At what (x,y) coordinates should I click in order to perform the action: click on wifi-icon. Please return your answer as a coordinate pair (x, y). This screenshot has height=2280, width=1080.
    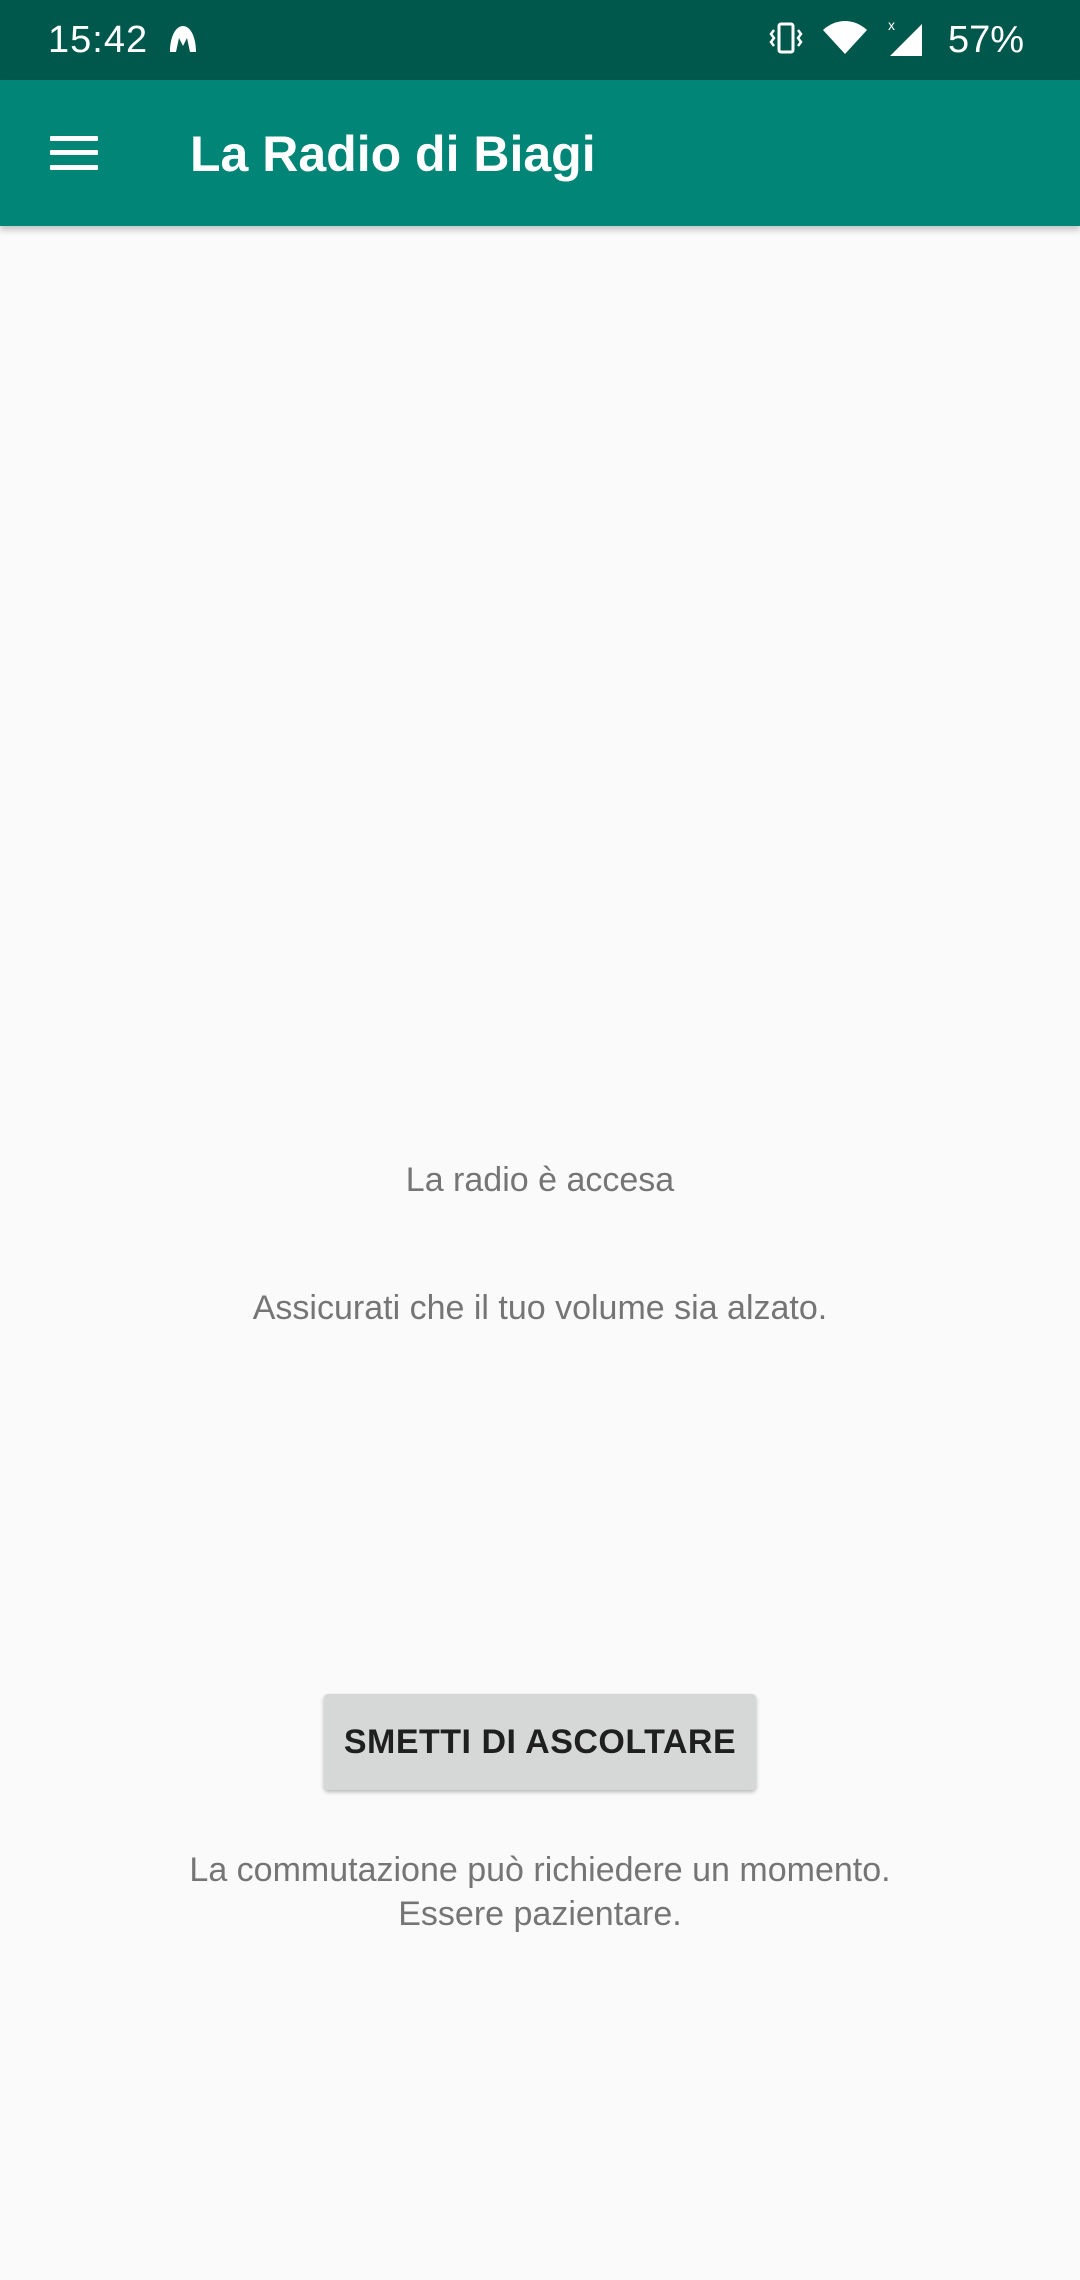
    Looking at the image, I should click on (845, 40).